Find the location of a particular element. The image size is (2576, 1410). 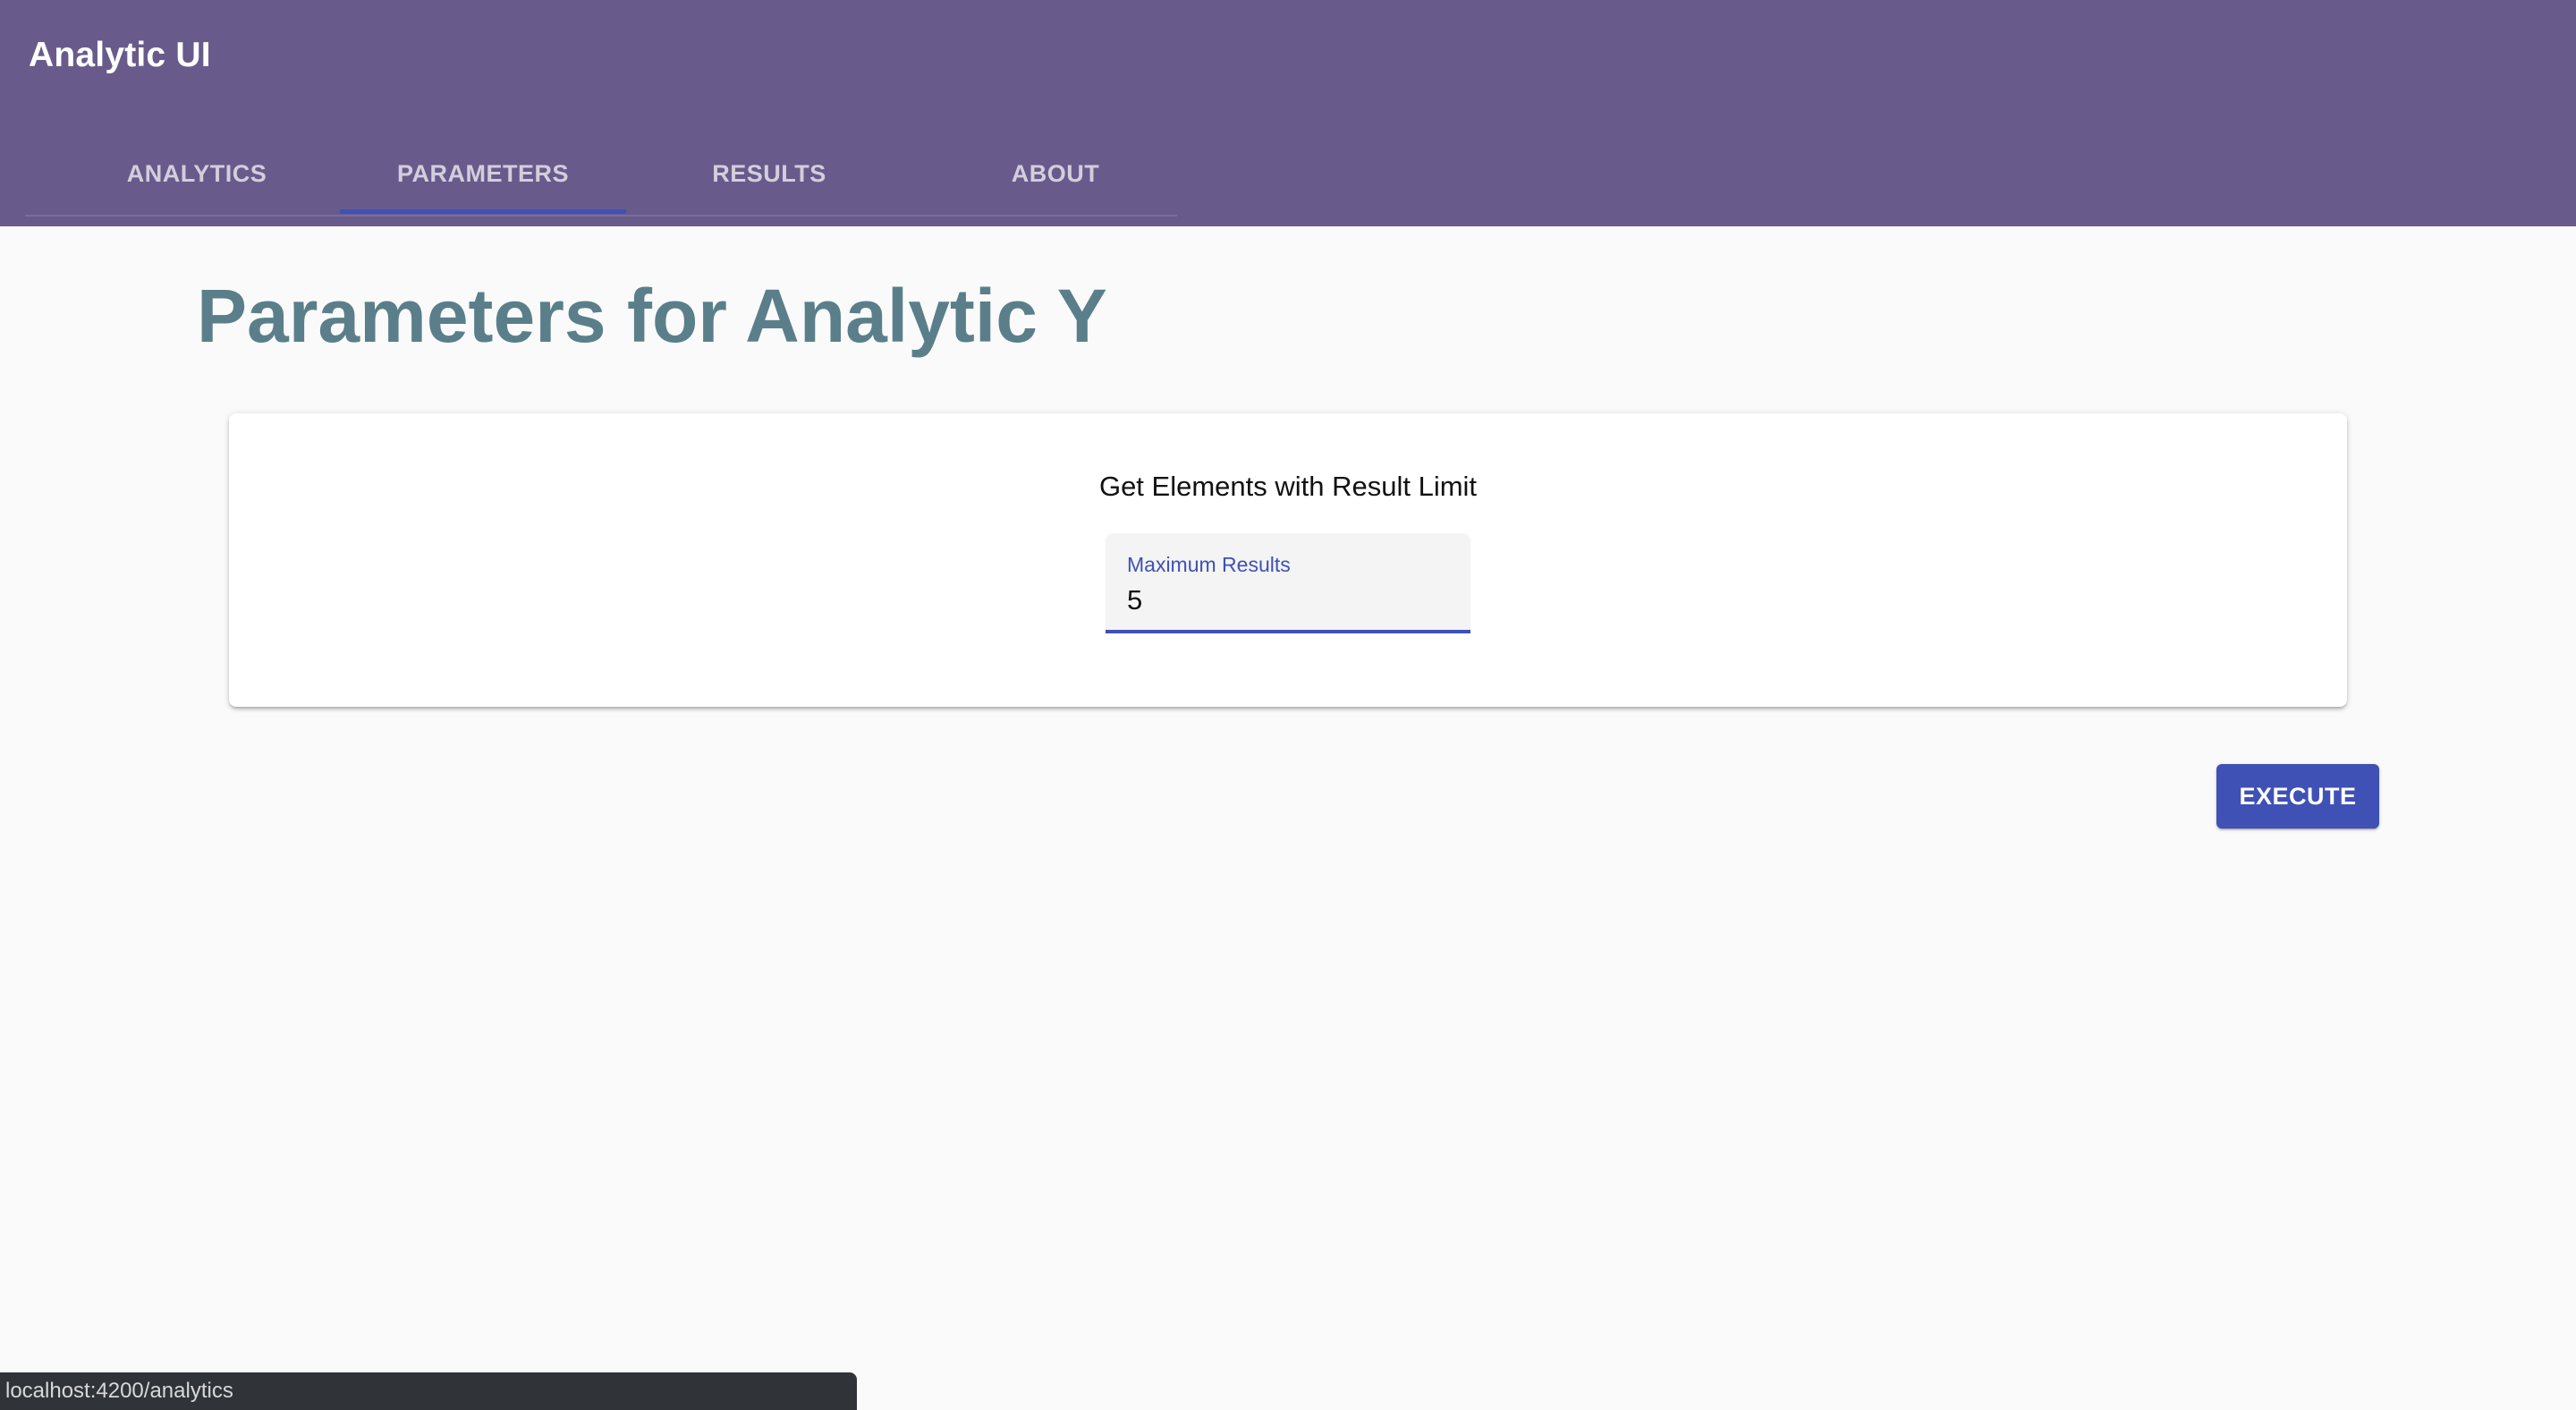

tab-results: RESULTS is located at coordinates (769, 174).